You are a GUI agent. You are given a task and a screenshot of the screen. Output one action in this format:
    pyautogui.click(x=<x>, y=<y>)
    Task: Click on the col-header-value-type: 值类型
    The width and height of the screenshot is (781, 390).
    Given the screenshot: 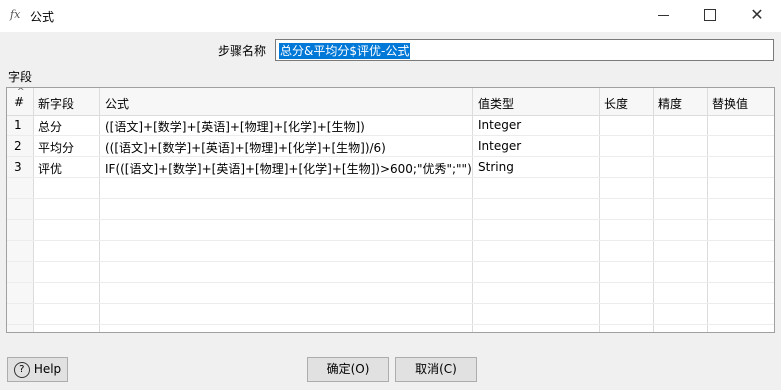 What is the action you would take?
    pyautogui.click(x=496, y=103)
    